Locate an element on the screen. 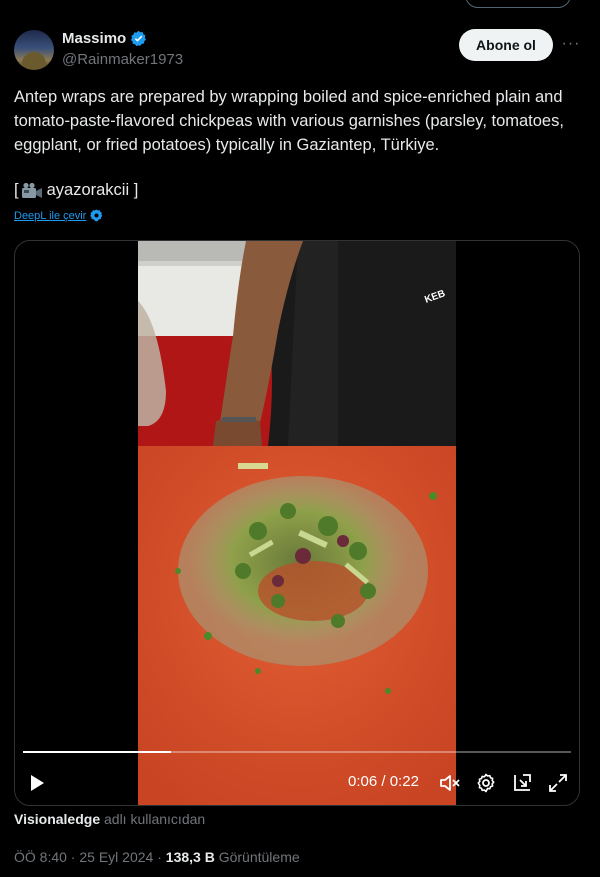 Image resolution: width=600 pixels, height=877 pixels. more-options-icon: ··· is located at coordinates (571, 45).